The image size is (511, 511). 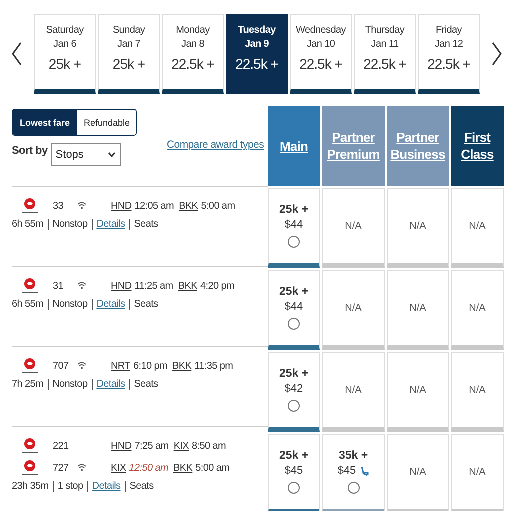 I want to click on flight-number: 727, so click(x=61, y=468).